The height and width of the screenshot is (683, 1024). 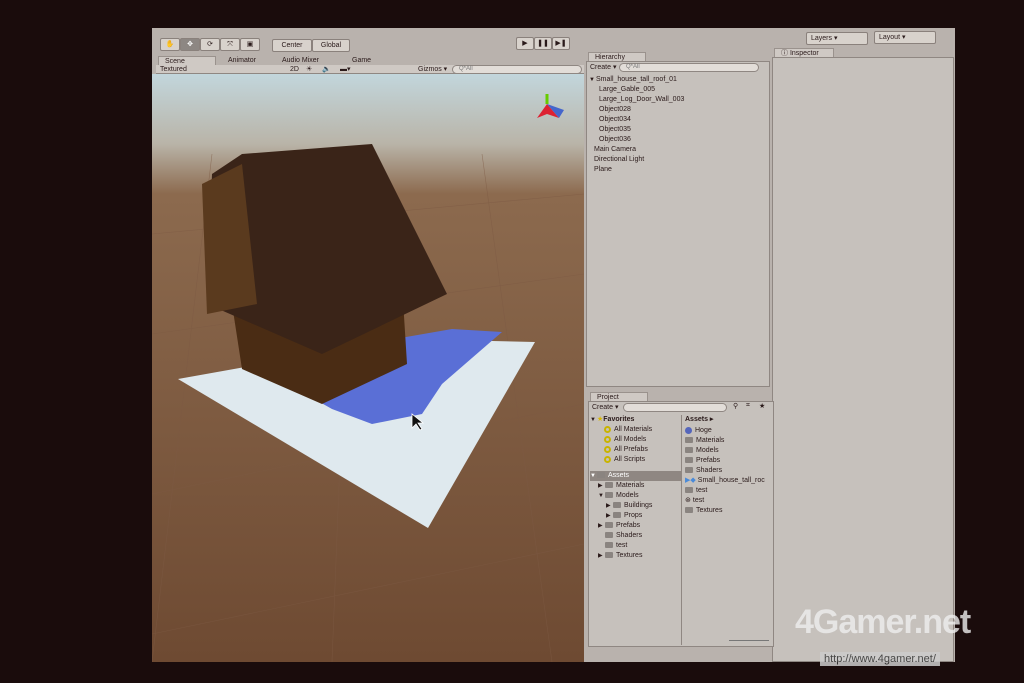 What do you see at coordinates (678, 130) in the screenshot?
I see `hierarchy-item: Object035` at bounding box center [678, 130].